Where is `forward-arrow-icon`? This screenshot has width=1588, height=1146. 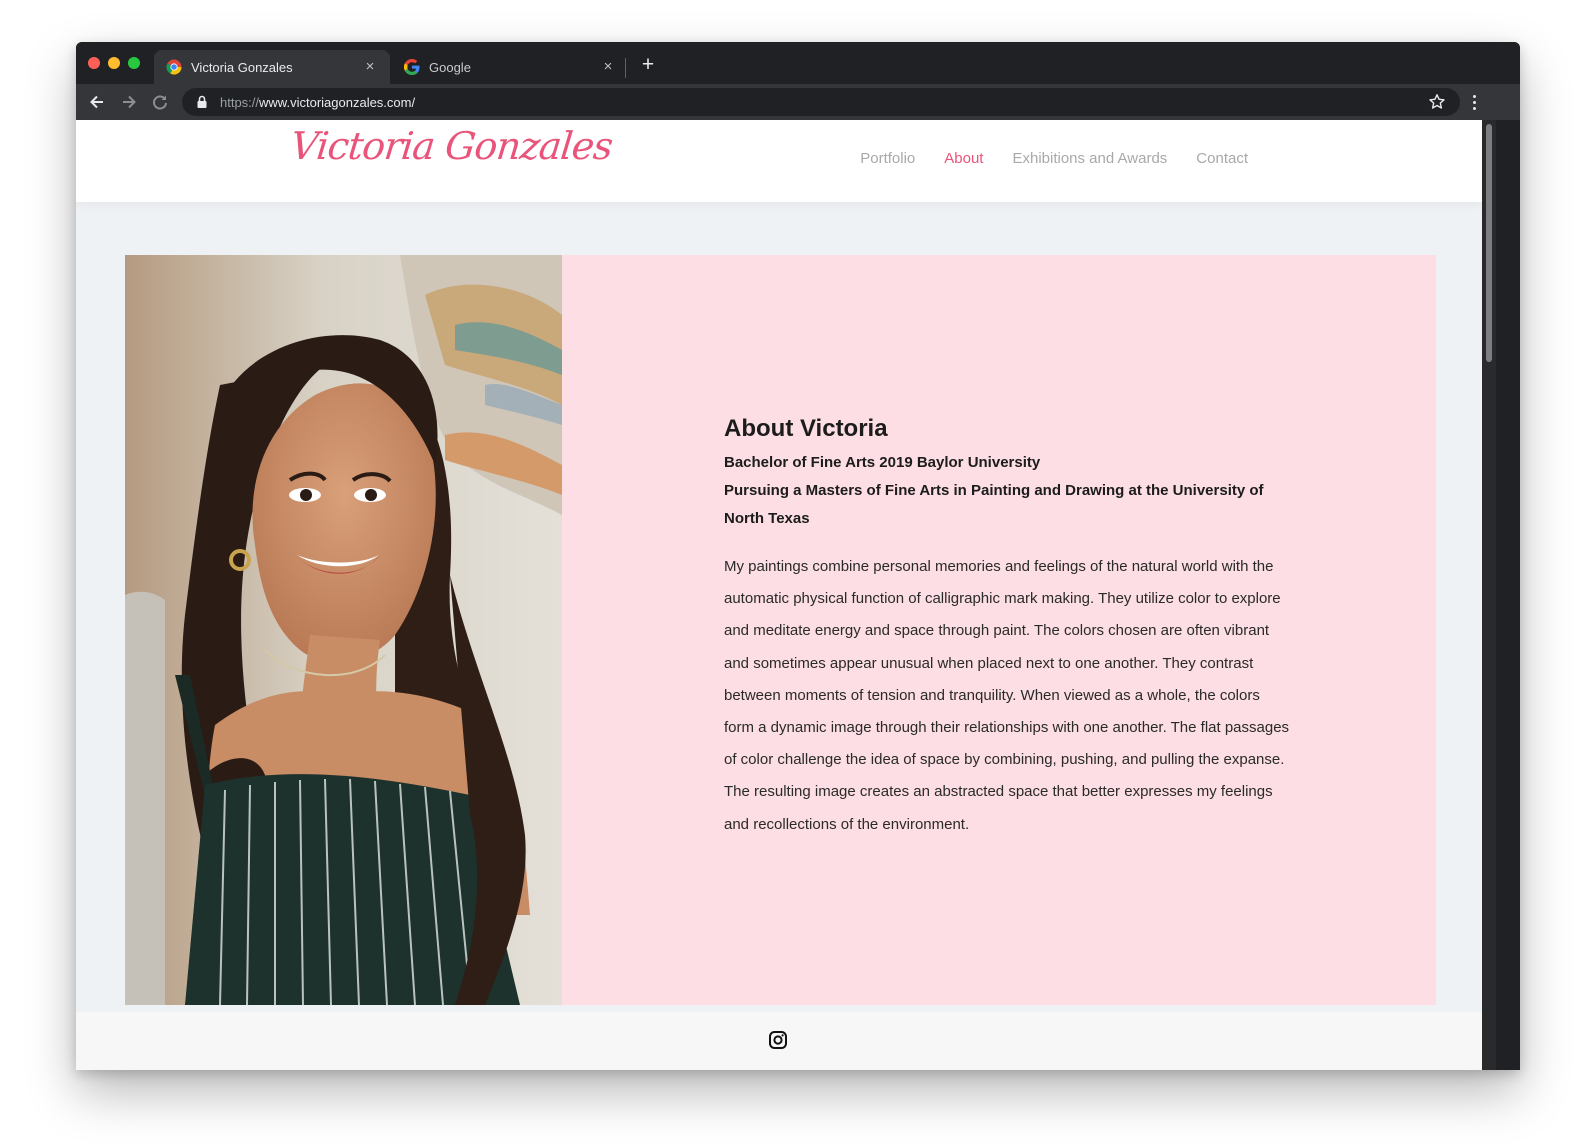 forward-arrow-icon is located at coordinates (129, 102).